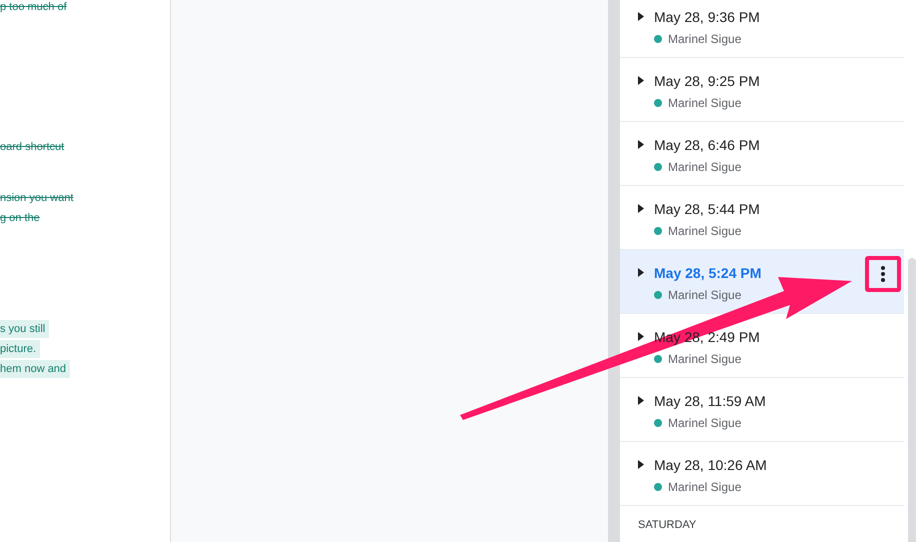 This screenshot has width=920, height=542. I want to click on document-text: g on the, so click(20, 218).